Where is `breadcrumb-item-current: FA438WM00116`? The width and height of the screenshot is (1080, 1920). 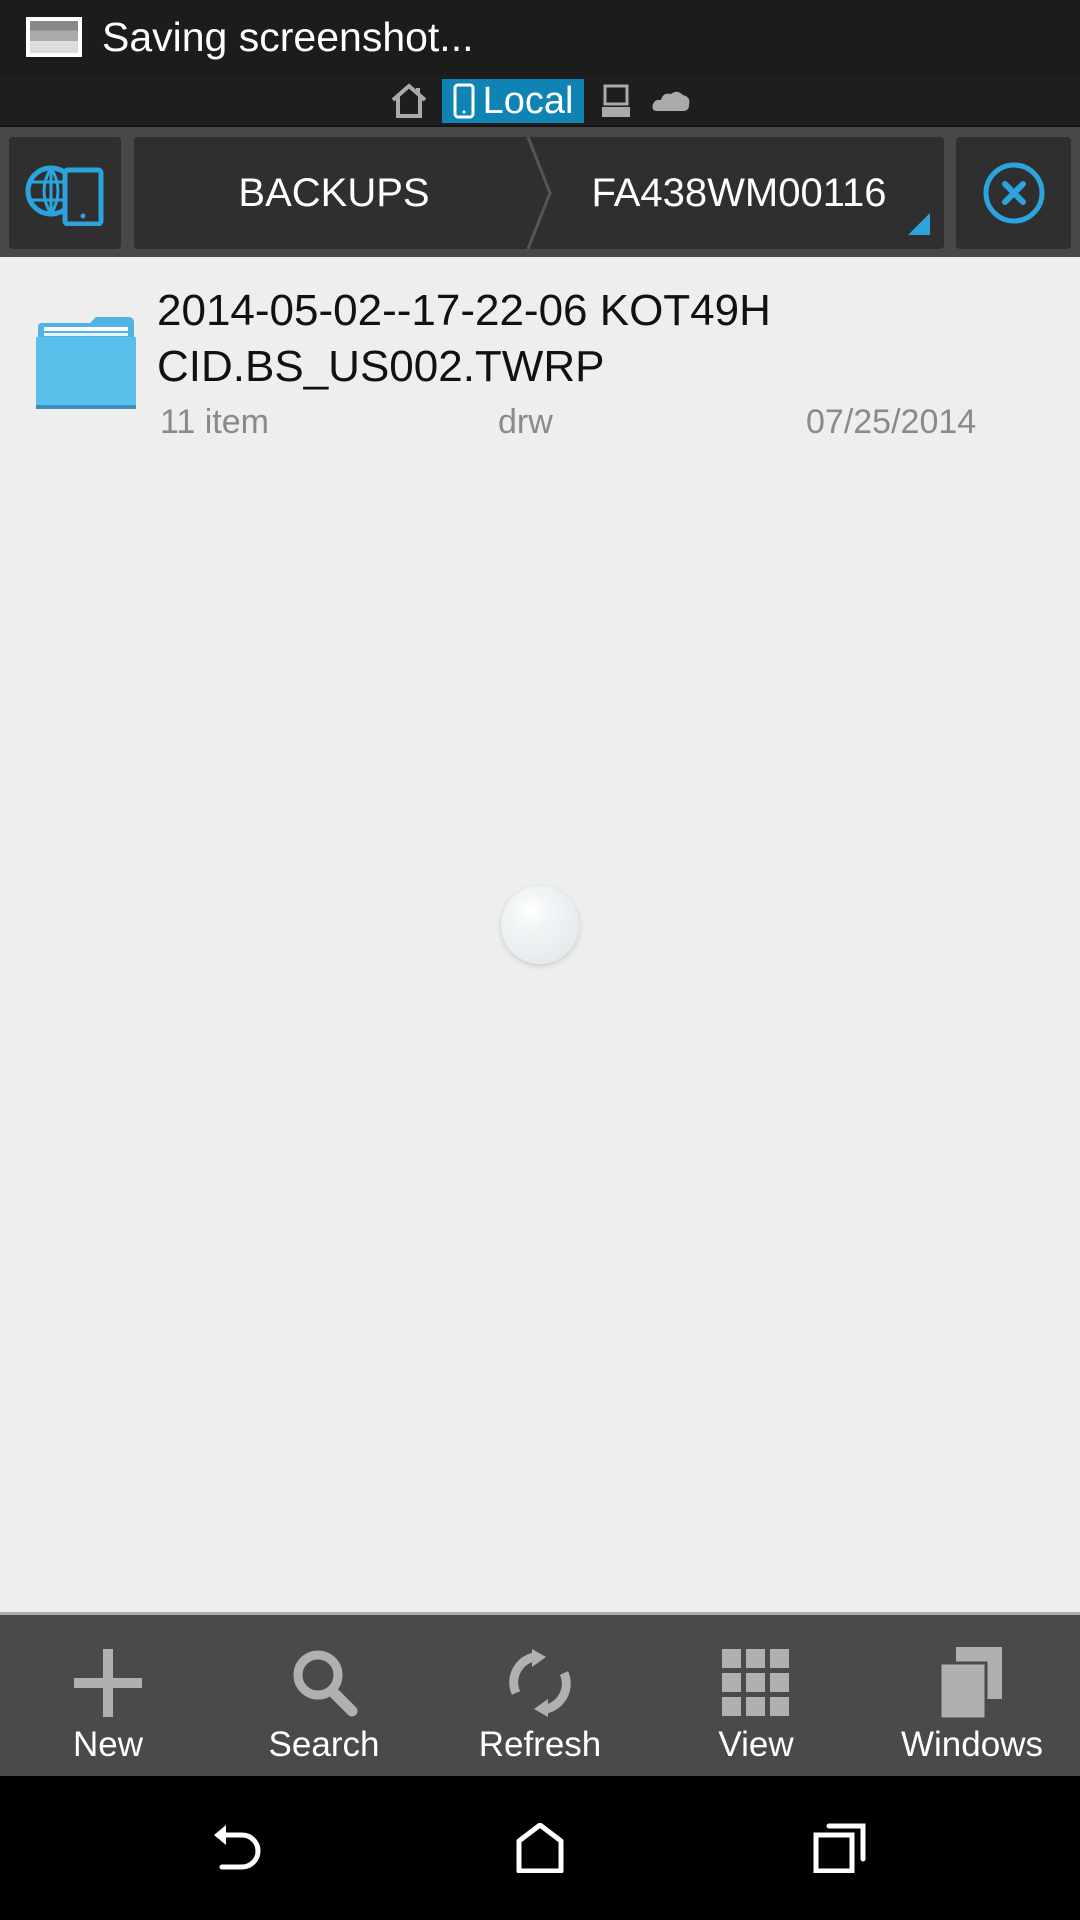 breadcrumb-item-current: FA438WM00116 is located at coordinates (739, 193).